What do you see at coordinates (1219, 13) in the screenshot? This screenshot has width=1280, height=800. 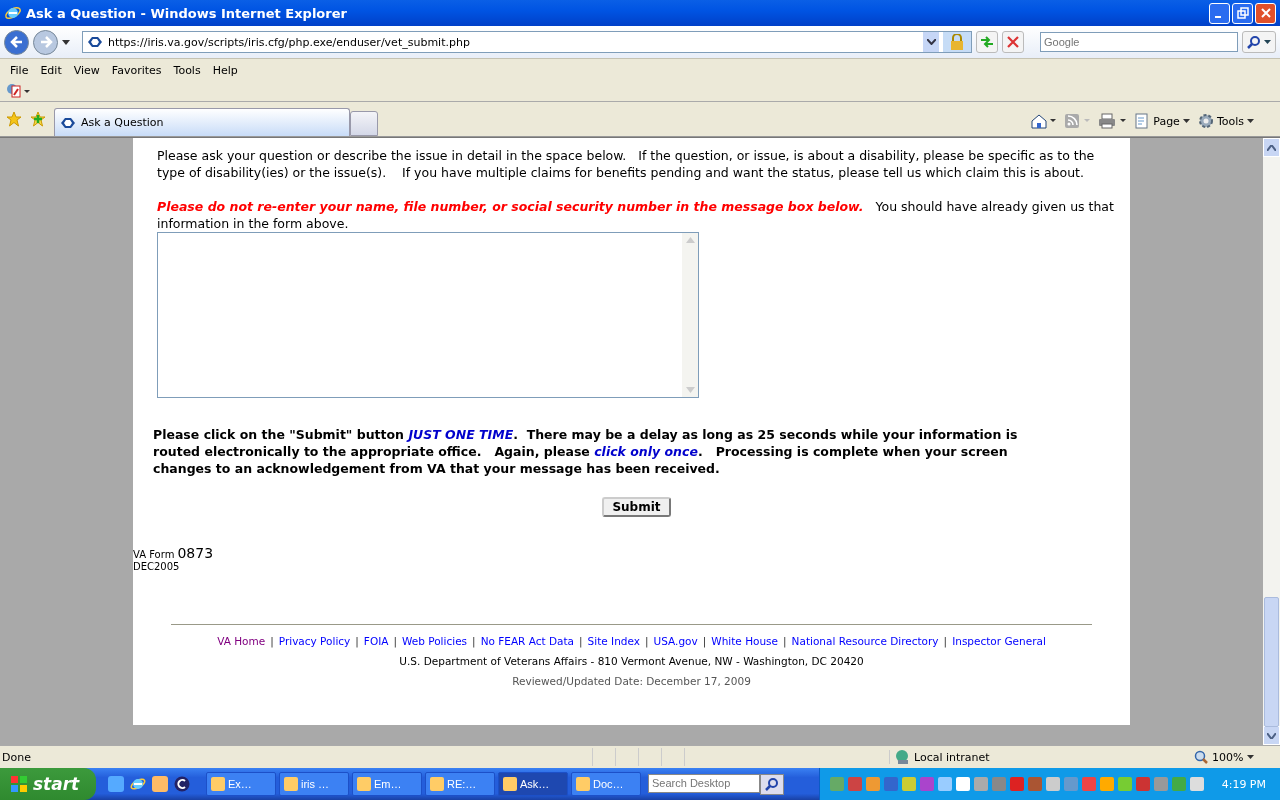 I see `minimize-button` at bounding box center [1219, 13].